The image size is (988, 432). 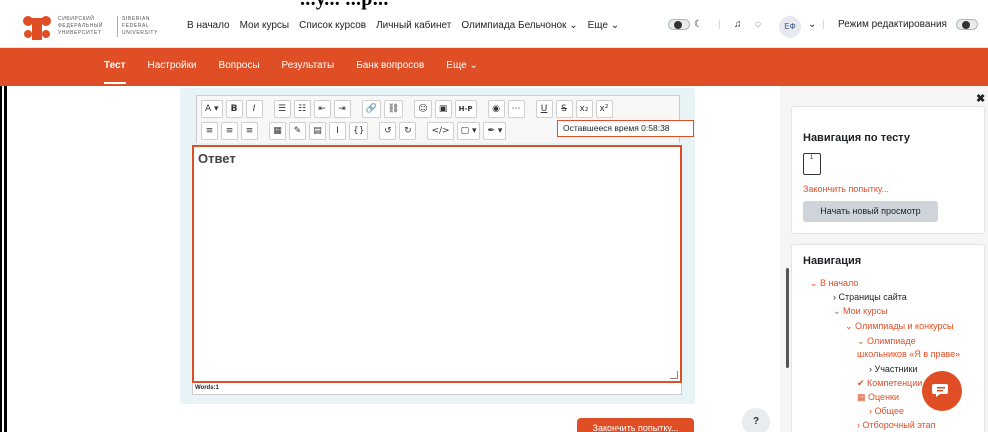 I want to click on tab-more: Еще ⌄, so click(x=462, y=72).